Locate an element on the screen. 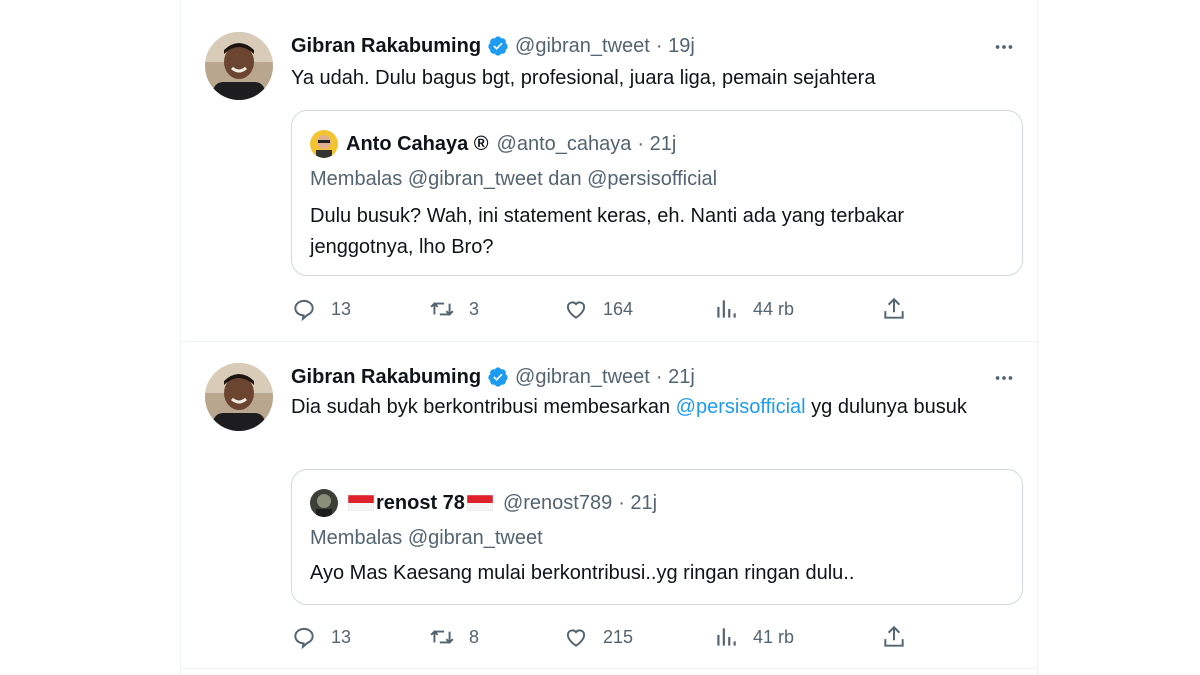 Image resolution: width=1200 pixels, height=675 pixels. views-button: 44 rb is located at coordinates (753, 309).